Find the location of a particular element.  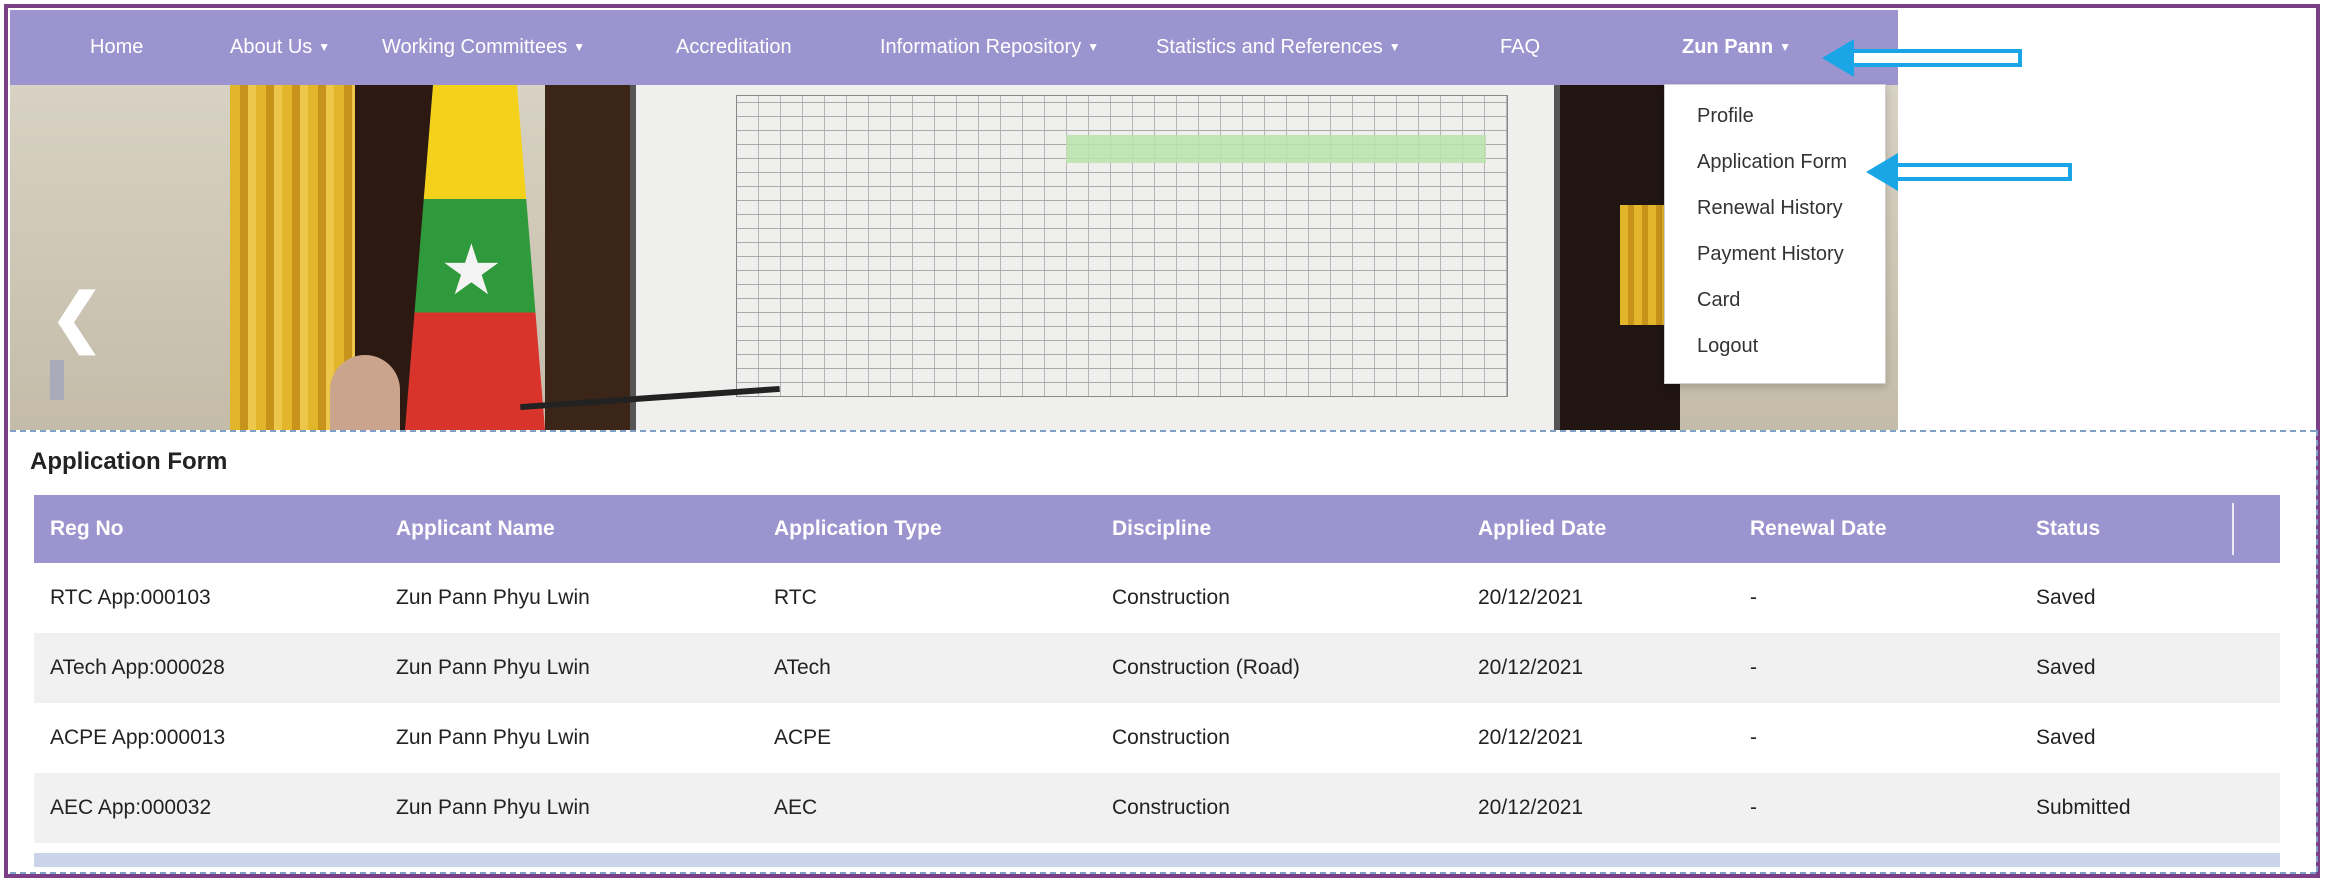

nav-home: Home is located at coordinates (116, 47).